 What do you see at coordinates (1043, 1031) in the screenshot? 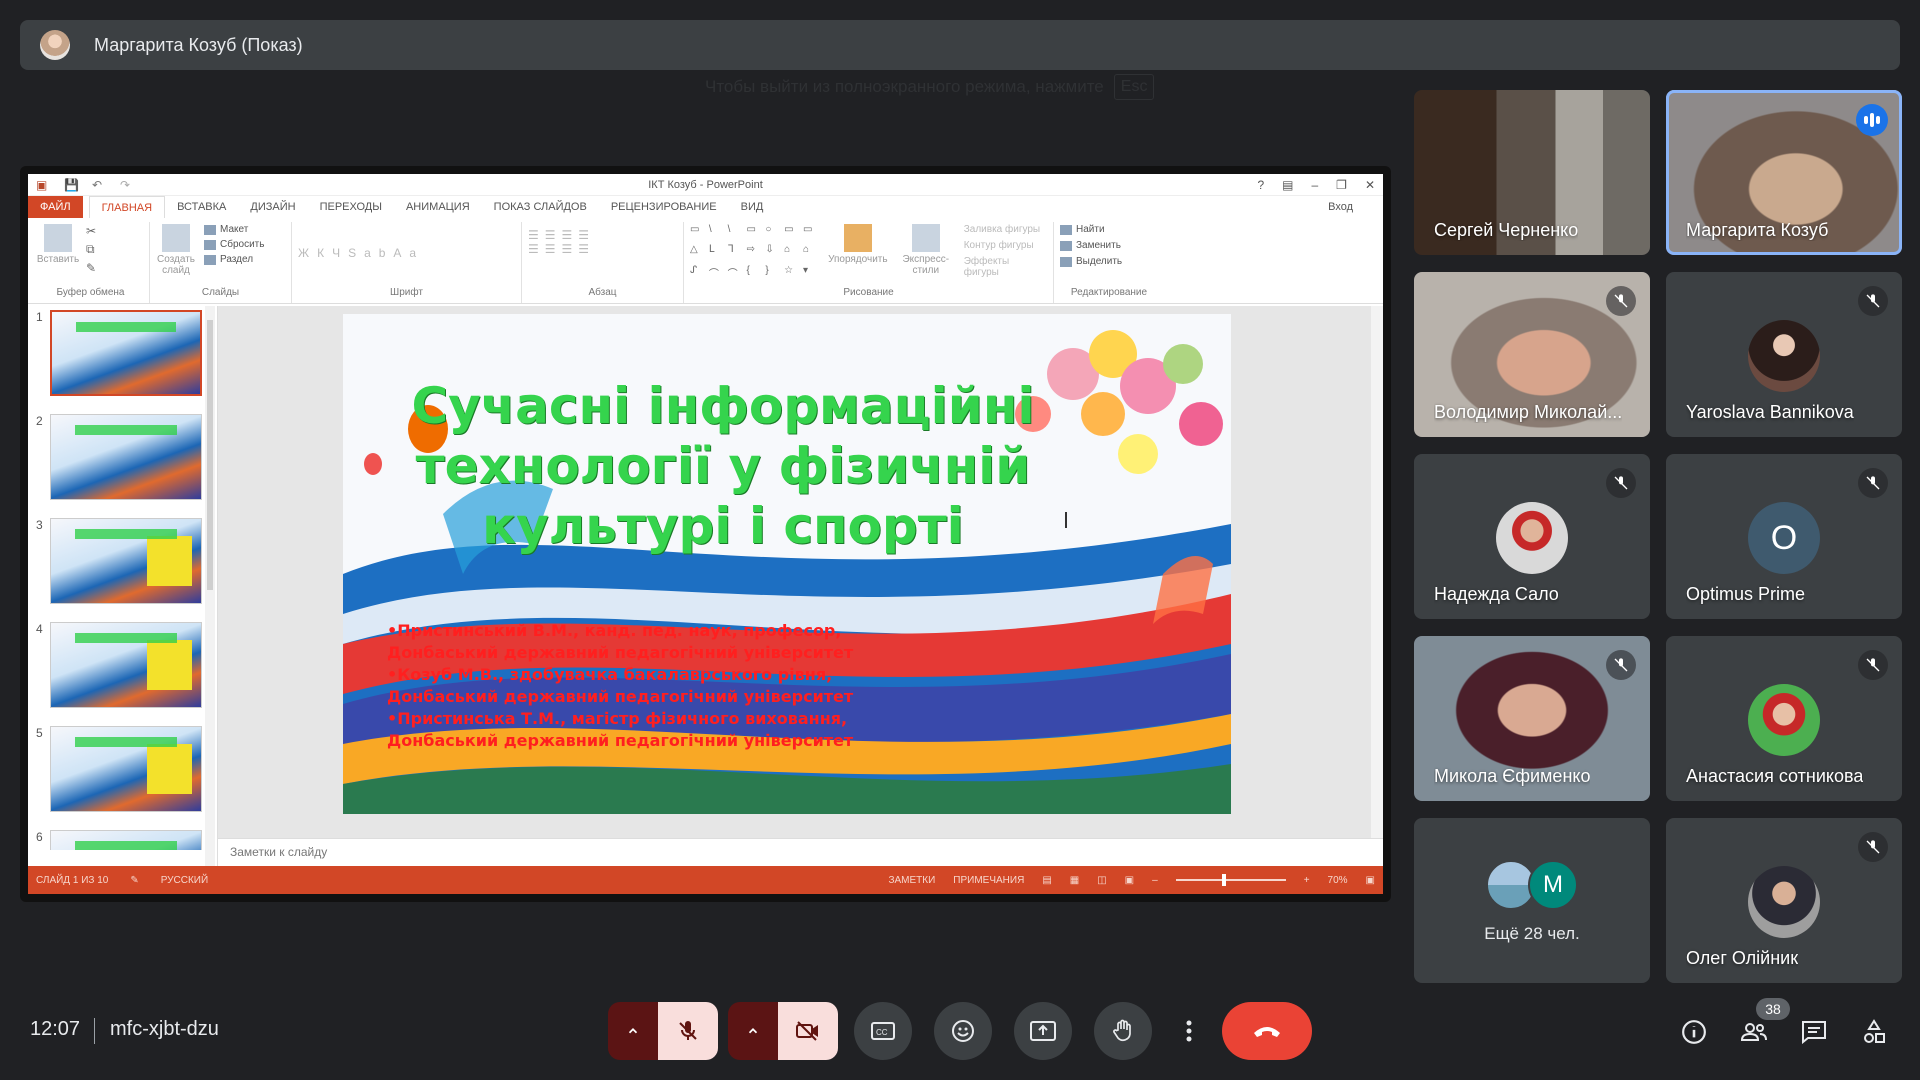
I see `present-button` at bounding box center [1043, 1031].